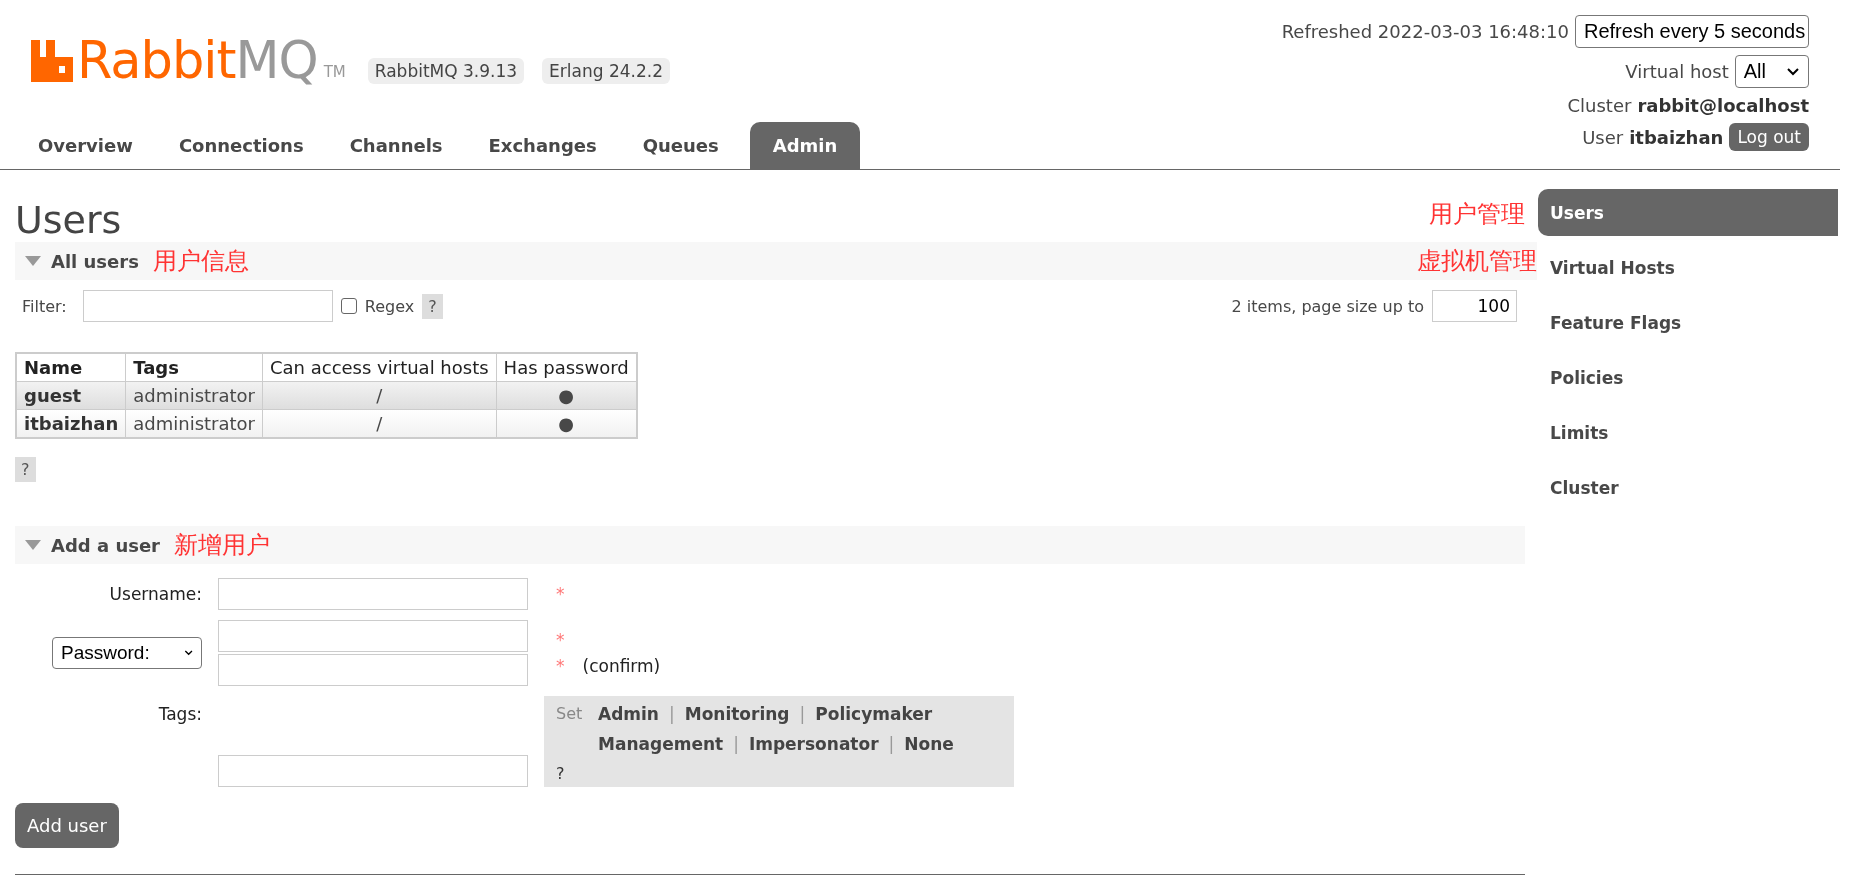  I want to click on annotation-text: 虚拟机管理, so click(1477, 261).